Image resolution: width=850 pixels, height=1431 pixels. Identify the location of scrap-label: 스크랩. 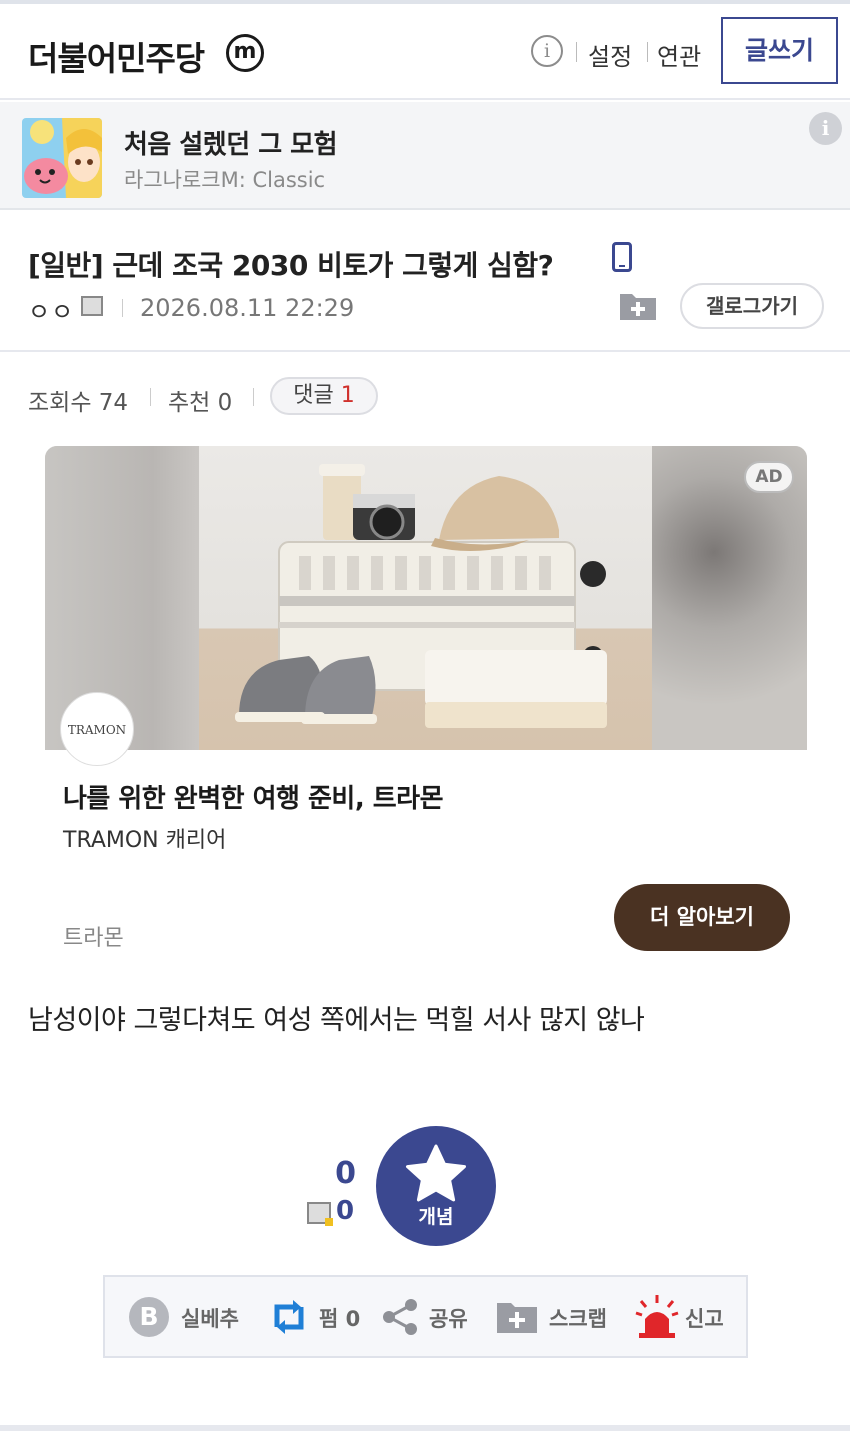
(578, 1319).